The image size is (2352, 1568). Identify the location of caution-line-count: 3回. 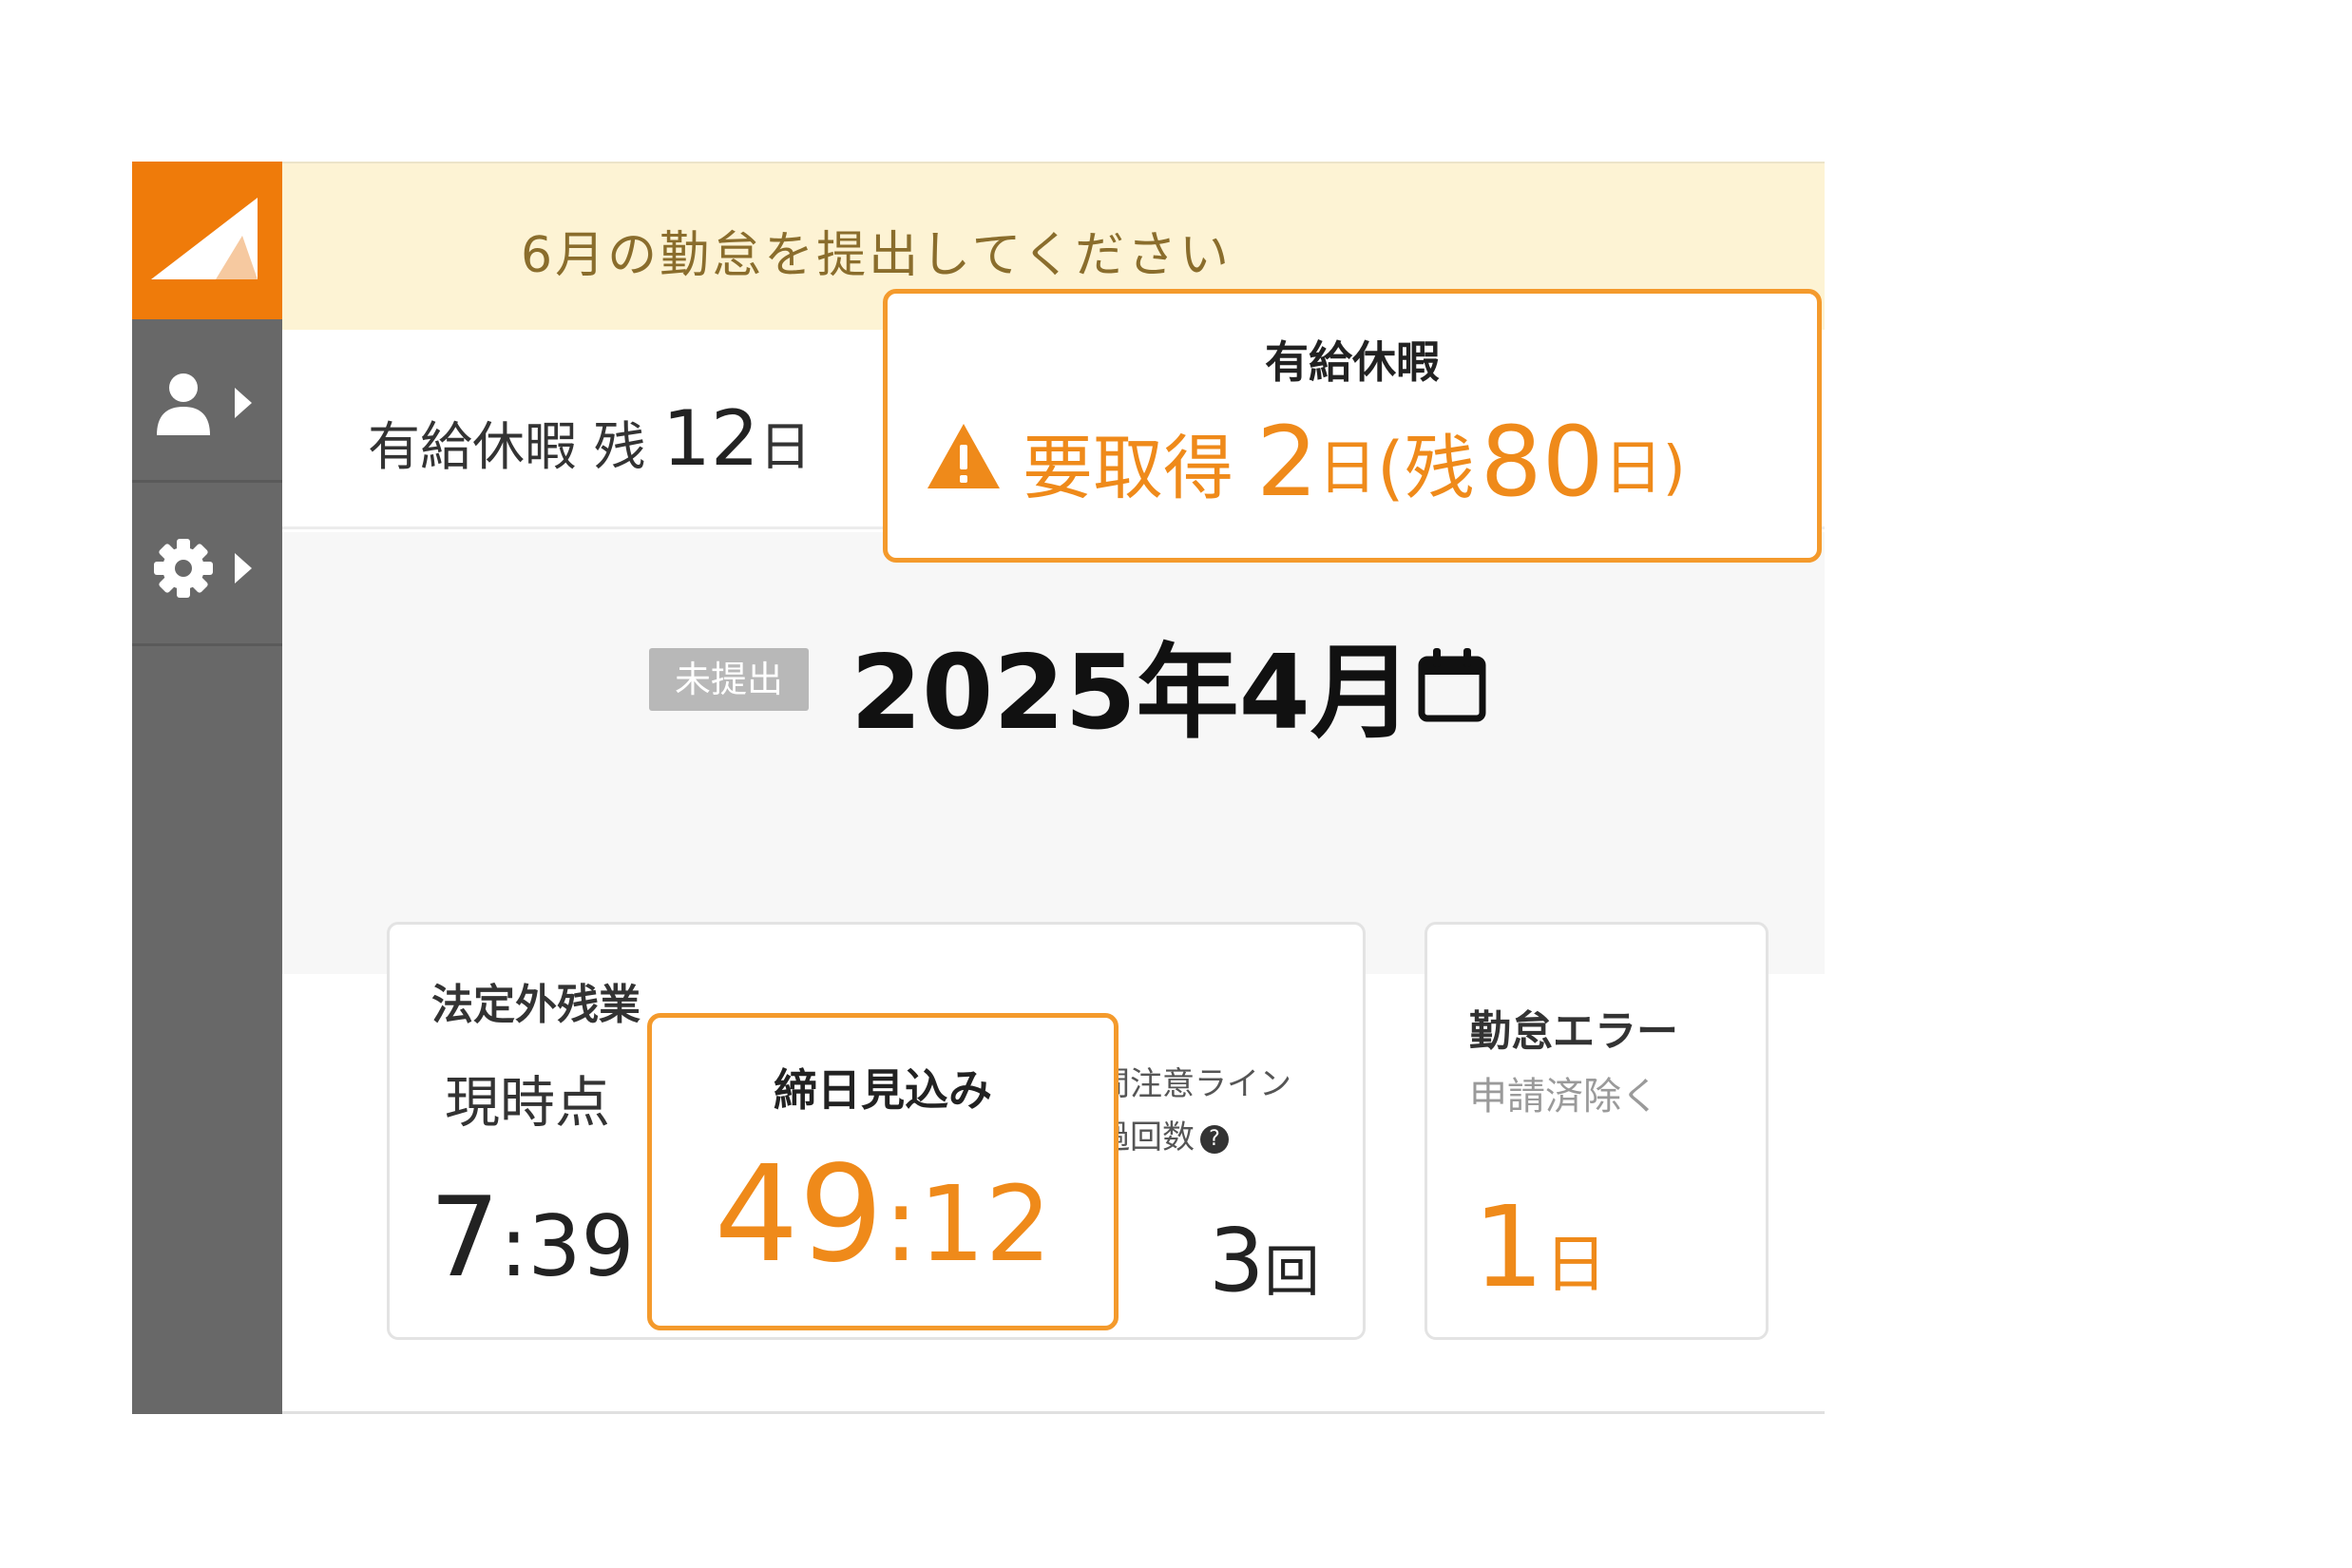
(1265, 1261).